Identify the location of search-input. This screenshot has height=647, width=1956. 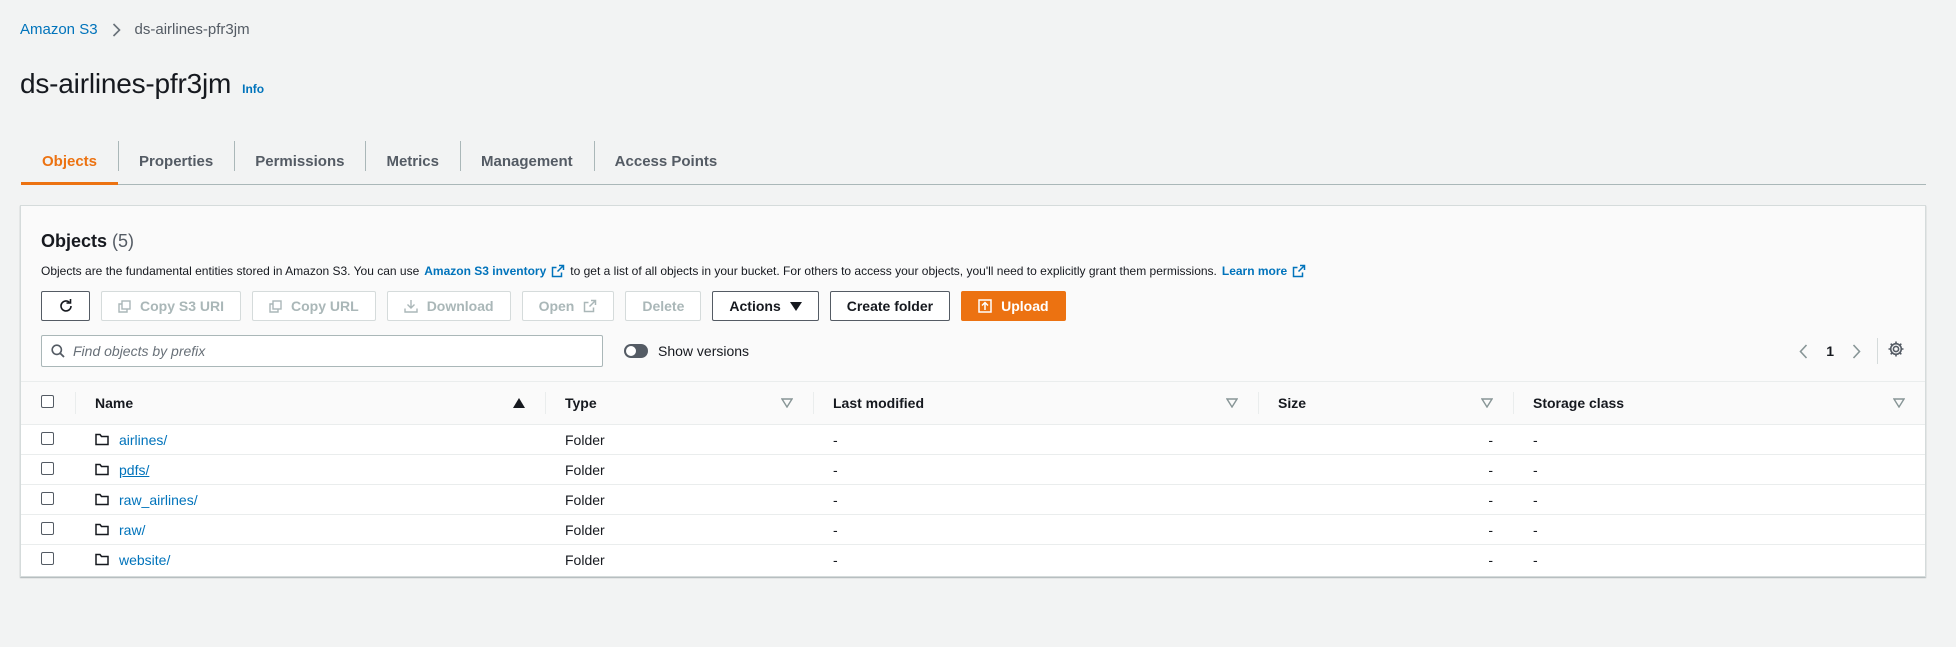
(323, 351).